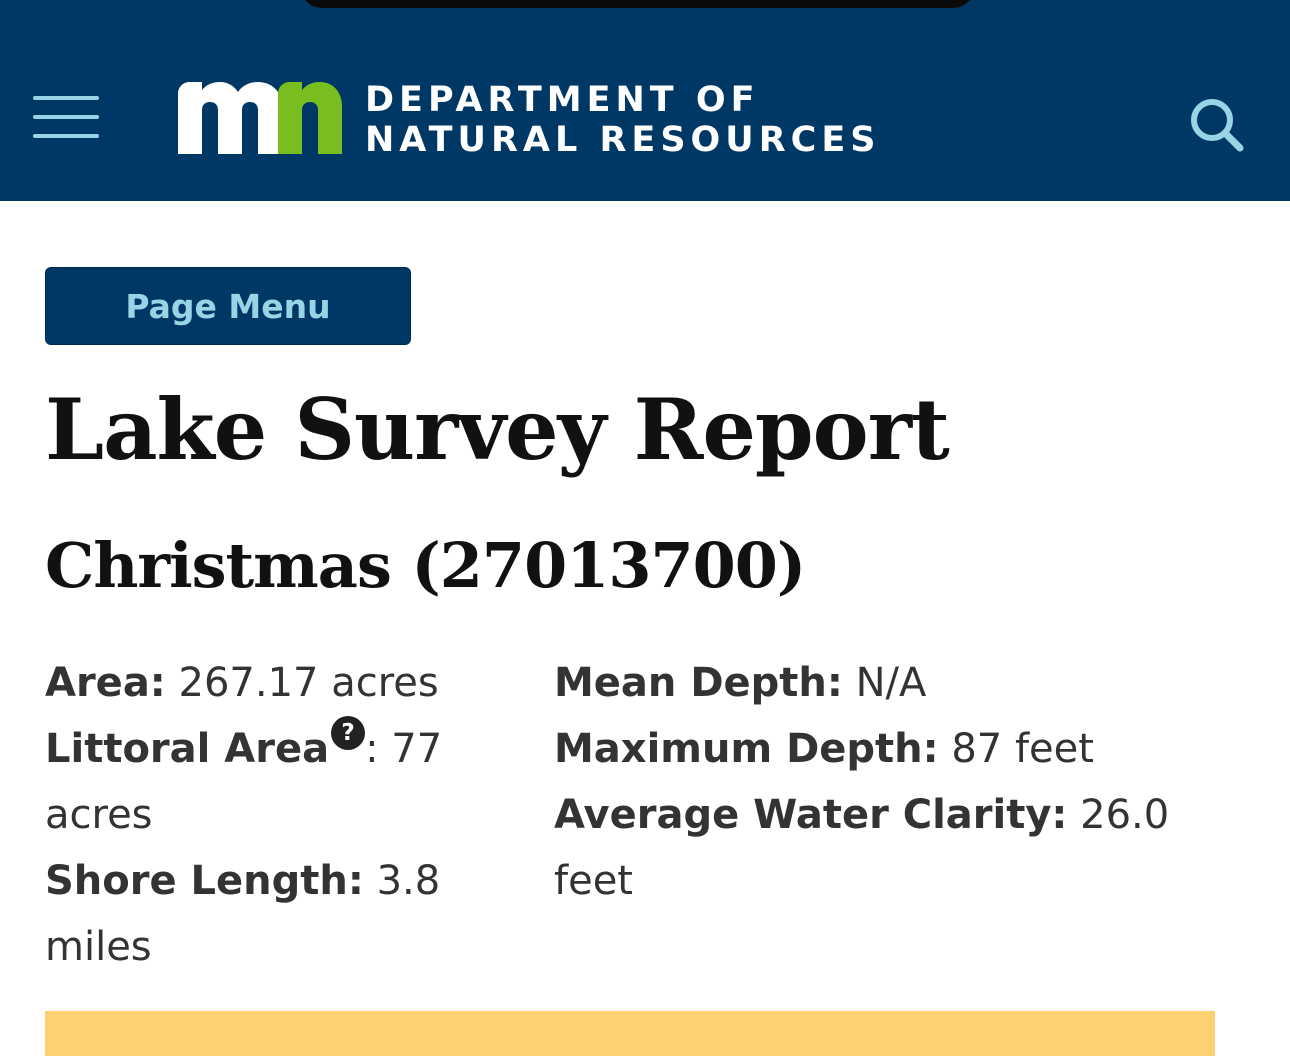 This screenshot has width=1290, height=1056. Describe the element at coordinates (623, 140) in the screenshot. I see `department-name-line2: NATURAL RESOURCES` at that location.